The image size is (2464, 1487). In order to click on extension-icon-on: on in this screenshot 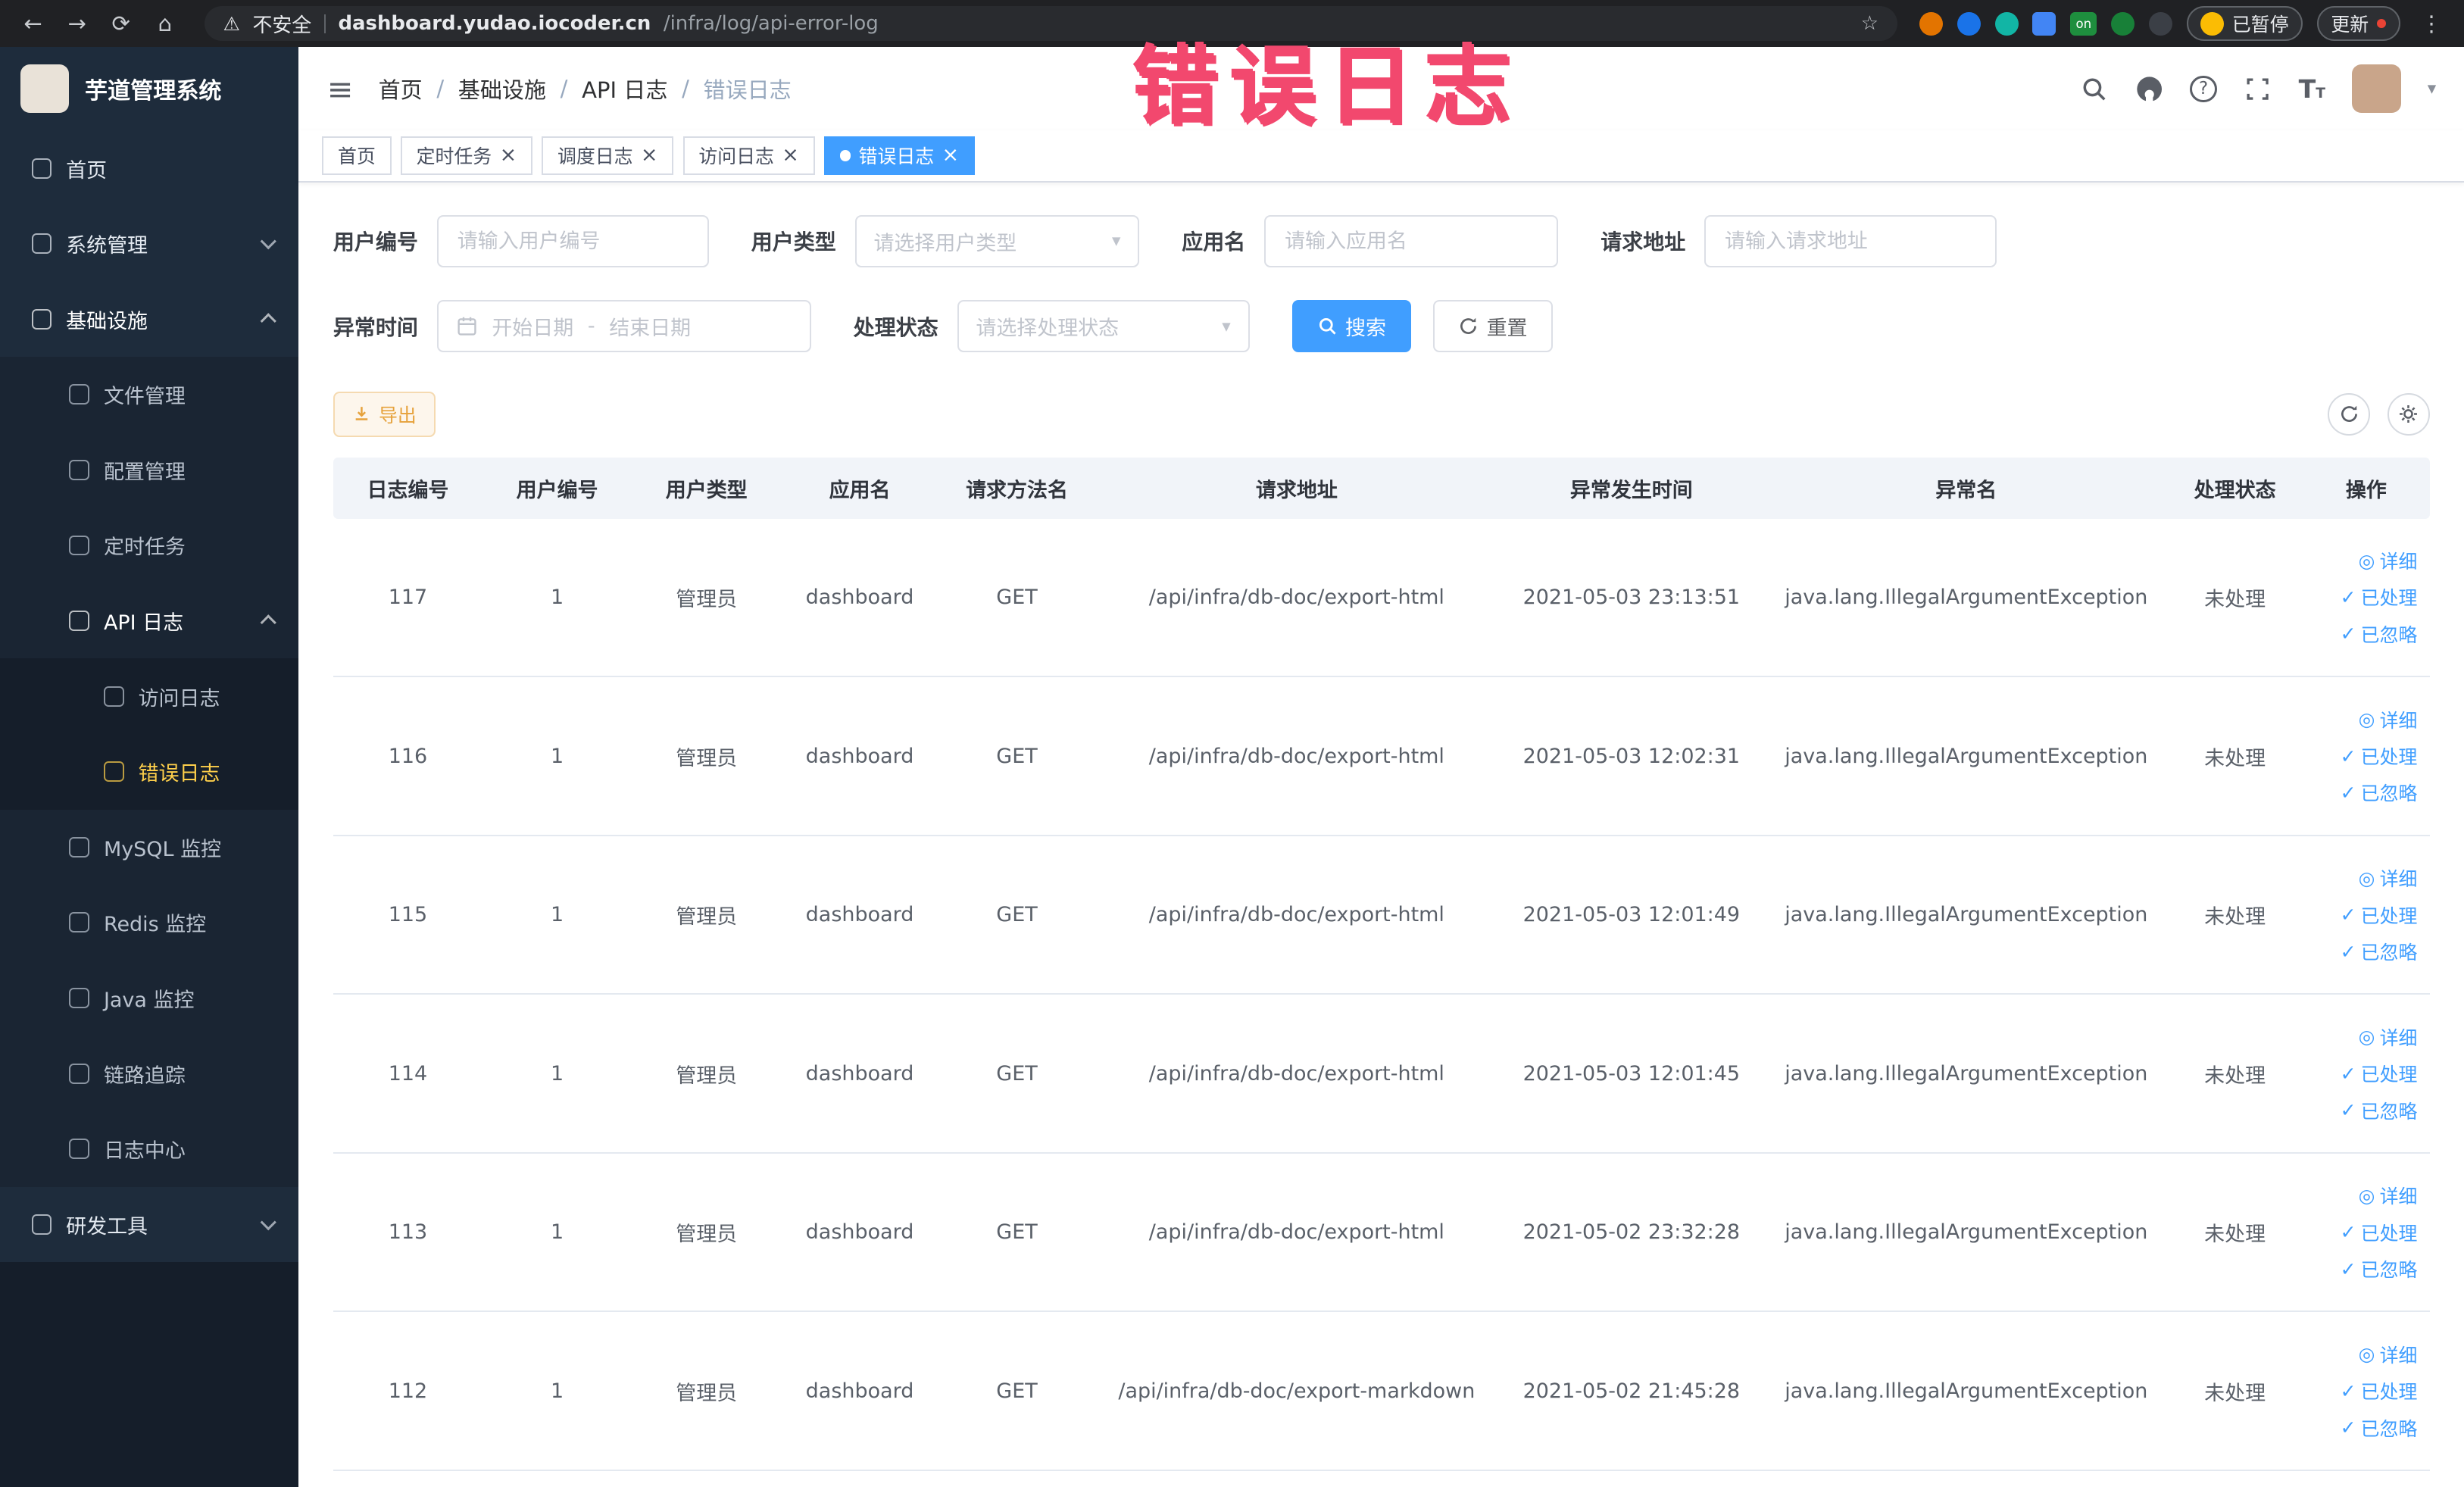, I will do `click(2083, 23)`.